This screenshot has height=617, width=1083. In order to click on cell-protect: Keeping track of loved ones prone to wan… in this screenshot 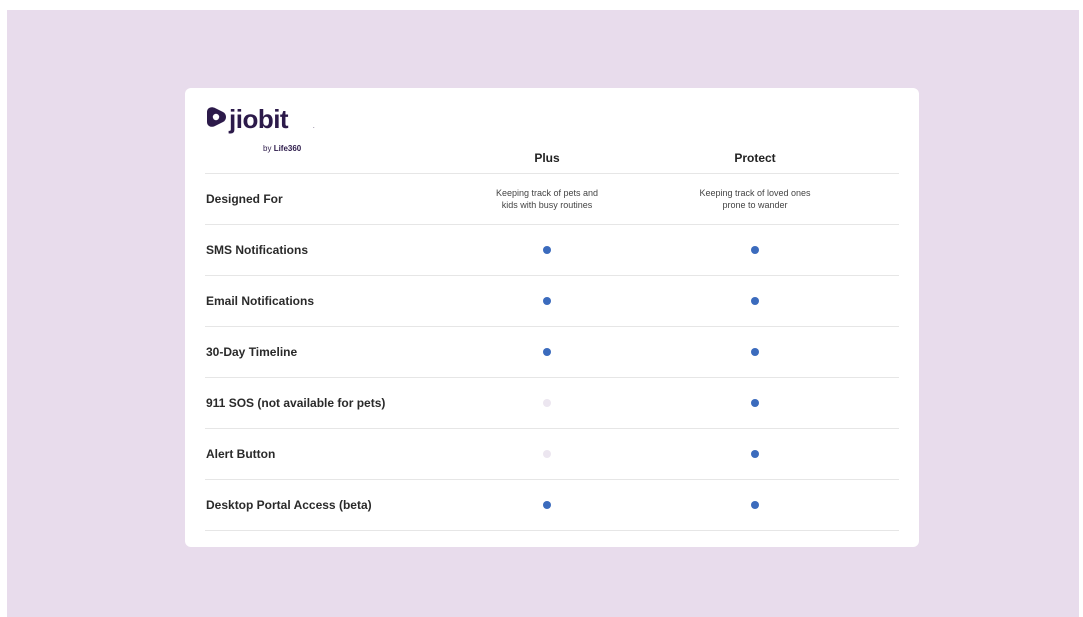, I will do `click(755, 199)`.